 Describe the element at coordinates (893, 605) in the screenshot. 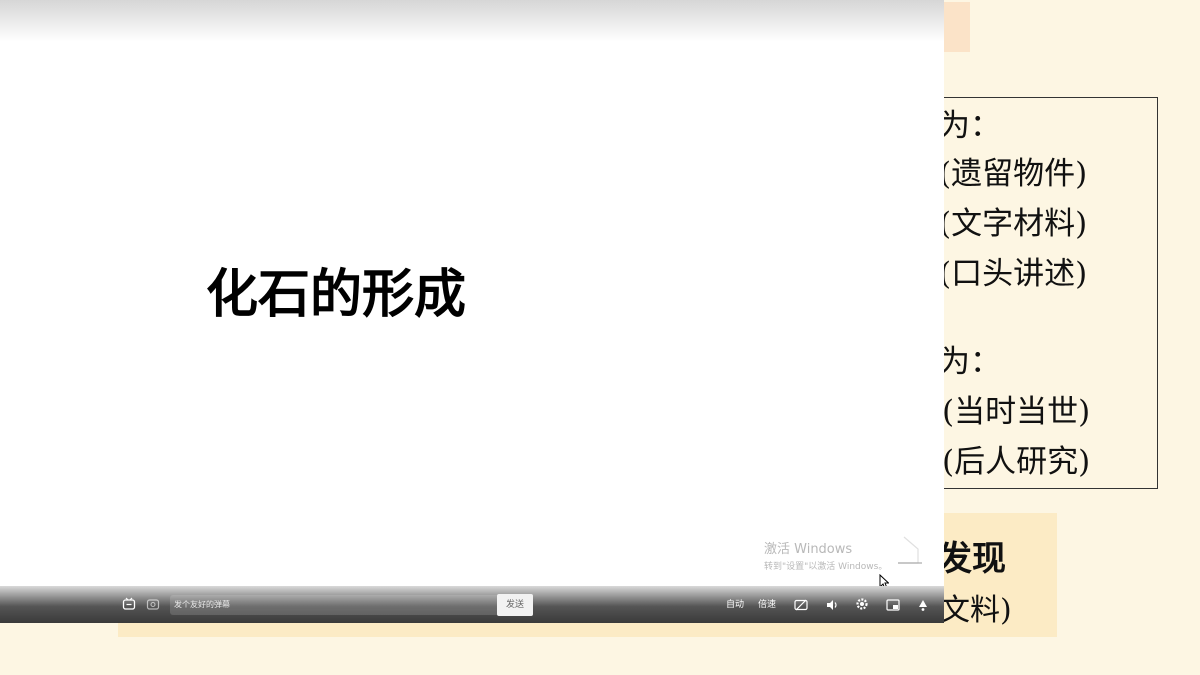

I see `picture-in-picture-icon` at that location.